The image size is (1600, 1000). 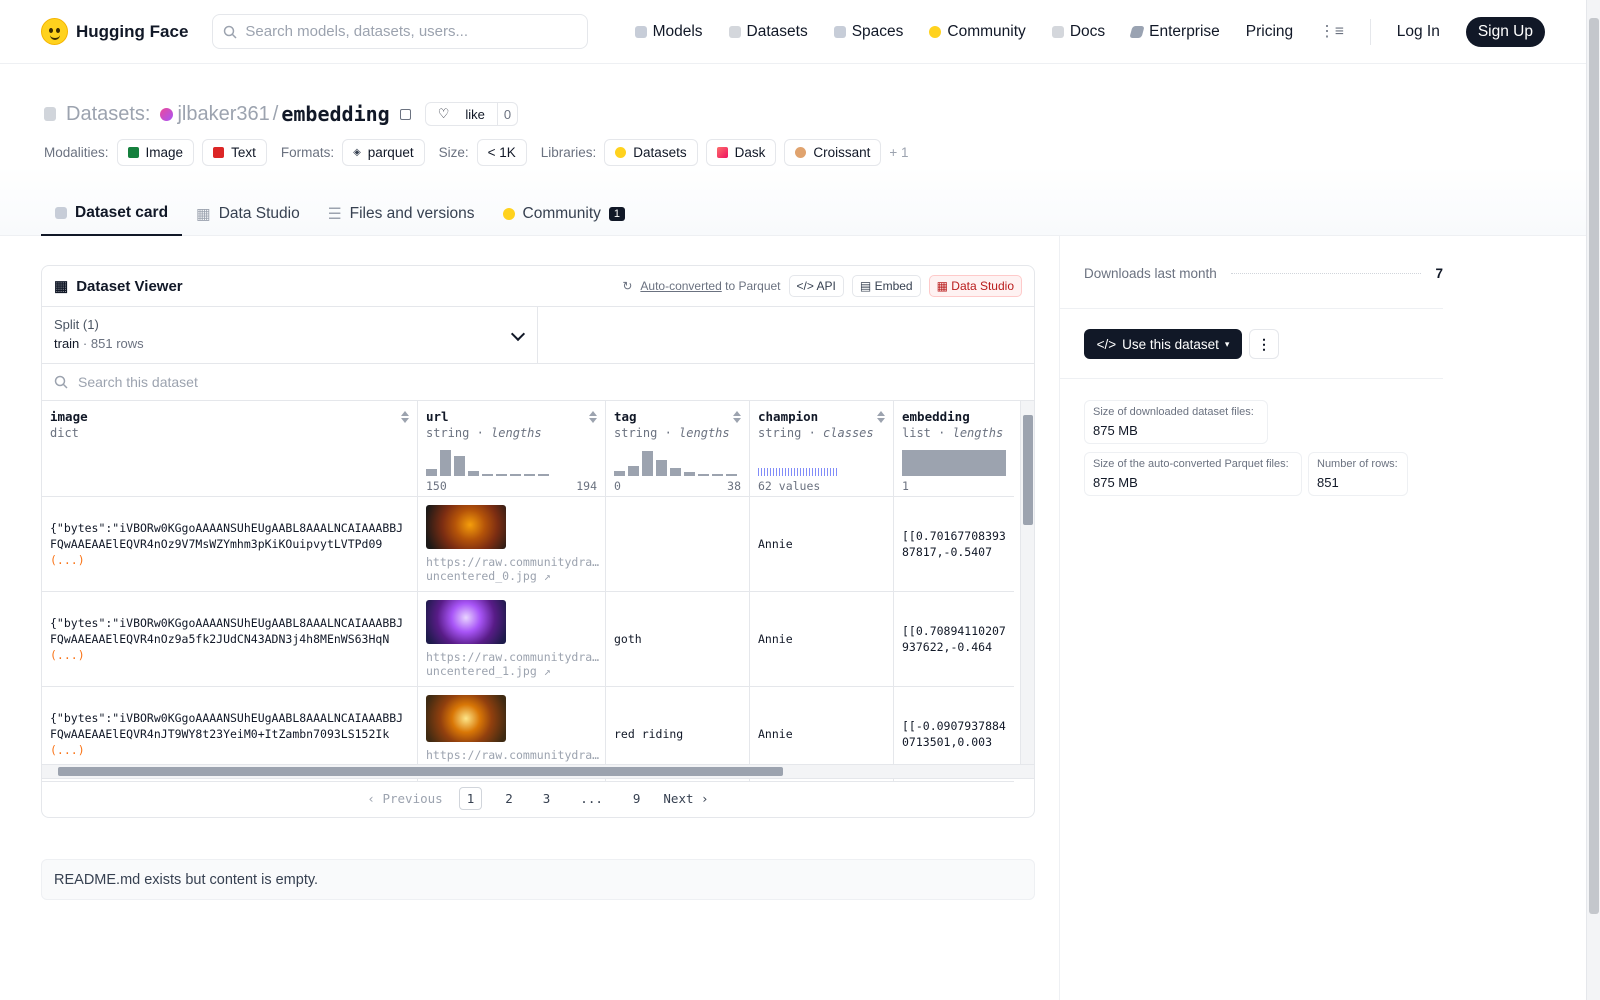 What do you see at coordinates (248, 214) in the screenshot?
I see `tab-data-studio: ▦ Data Studio` at bounding box center [248, 214].